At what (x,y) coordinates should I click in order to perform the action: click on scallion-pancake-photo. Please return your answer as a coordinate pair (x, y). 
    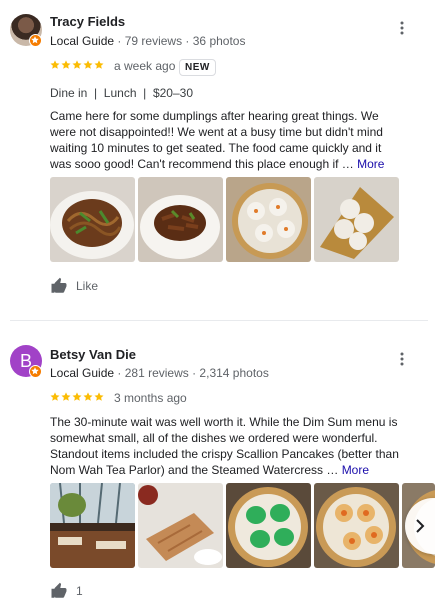
    Looking at the image, I should click on (180, 525).